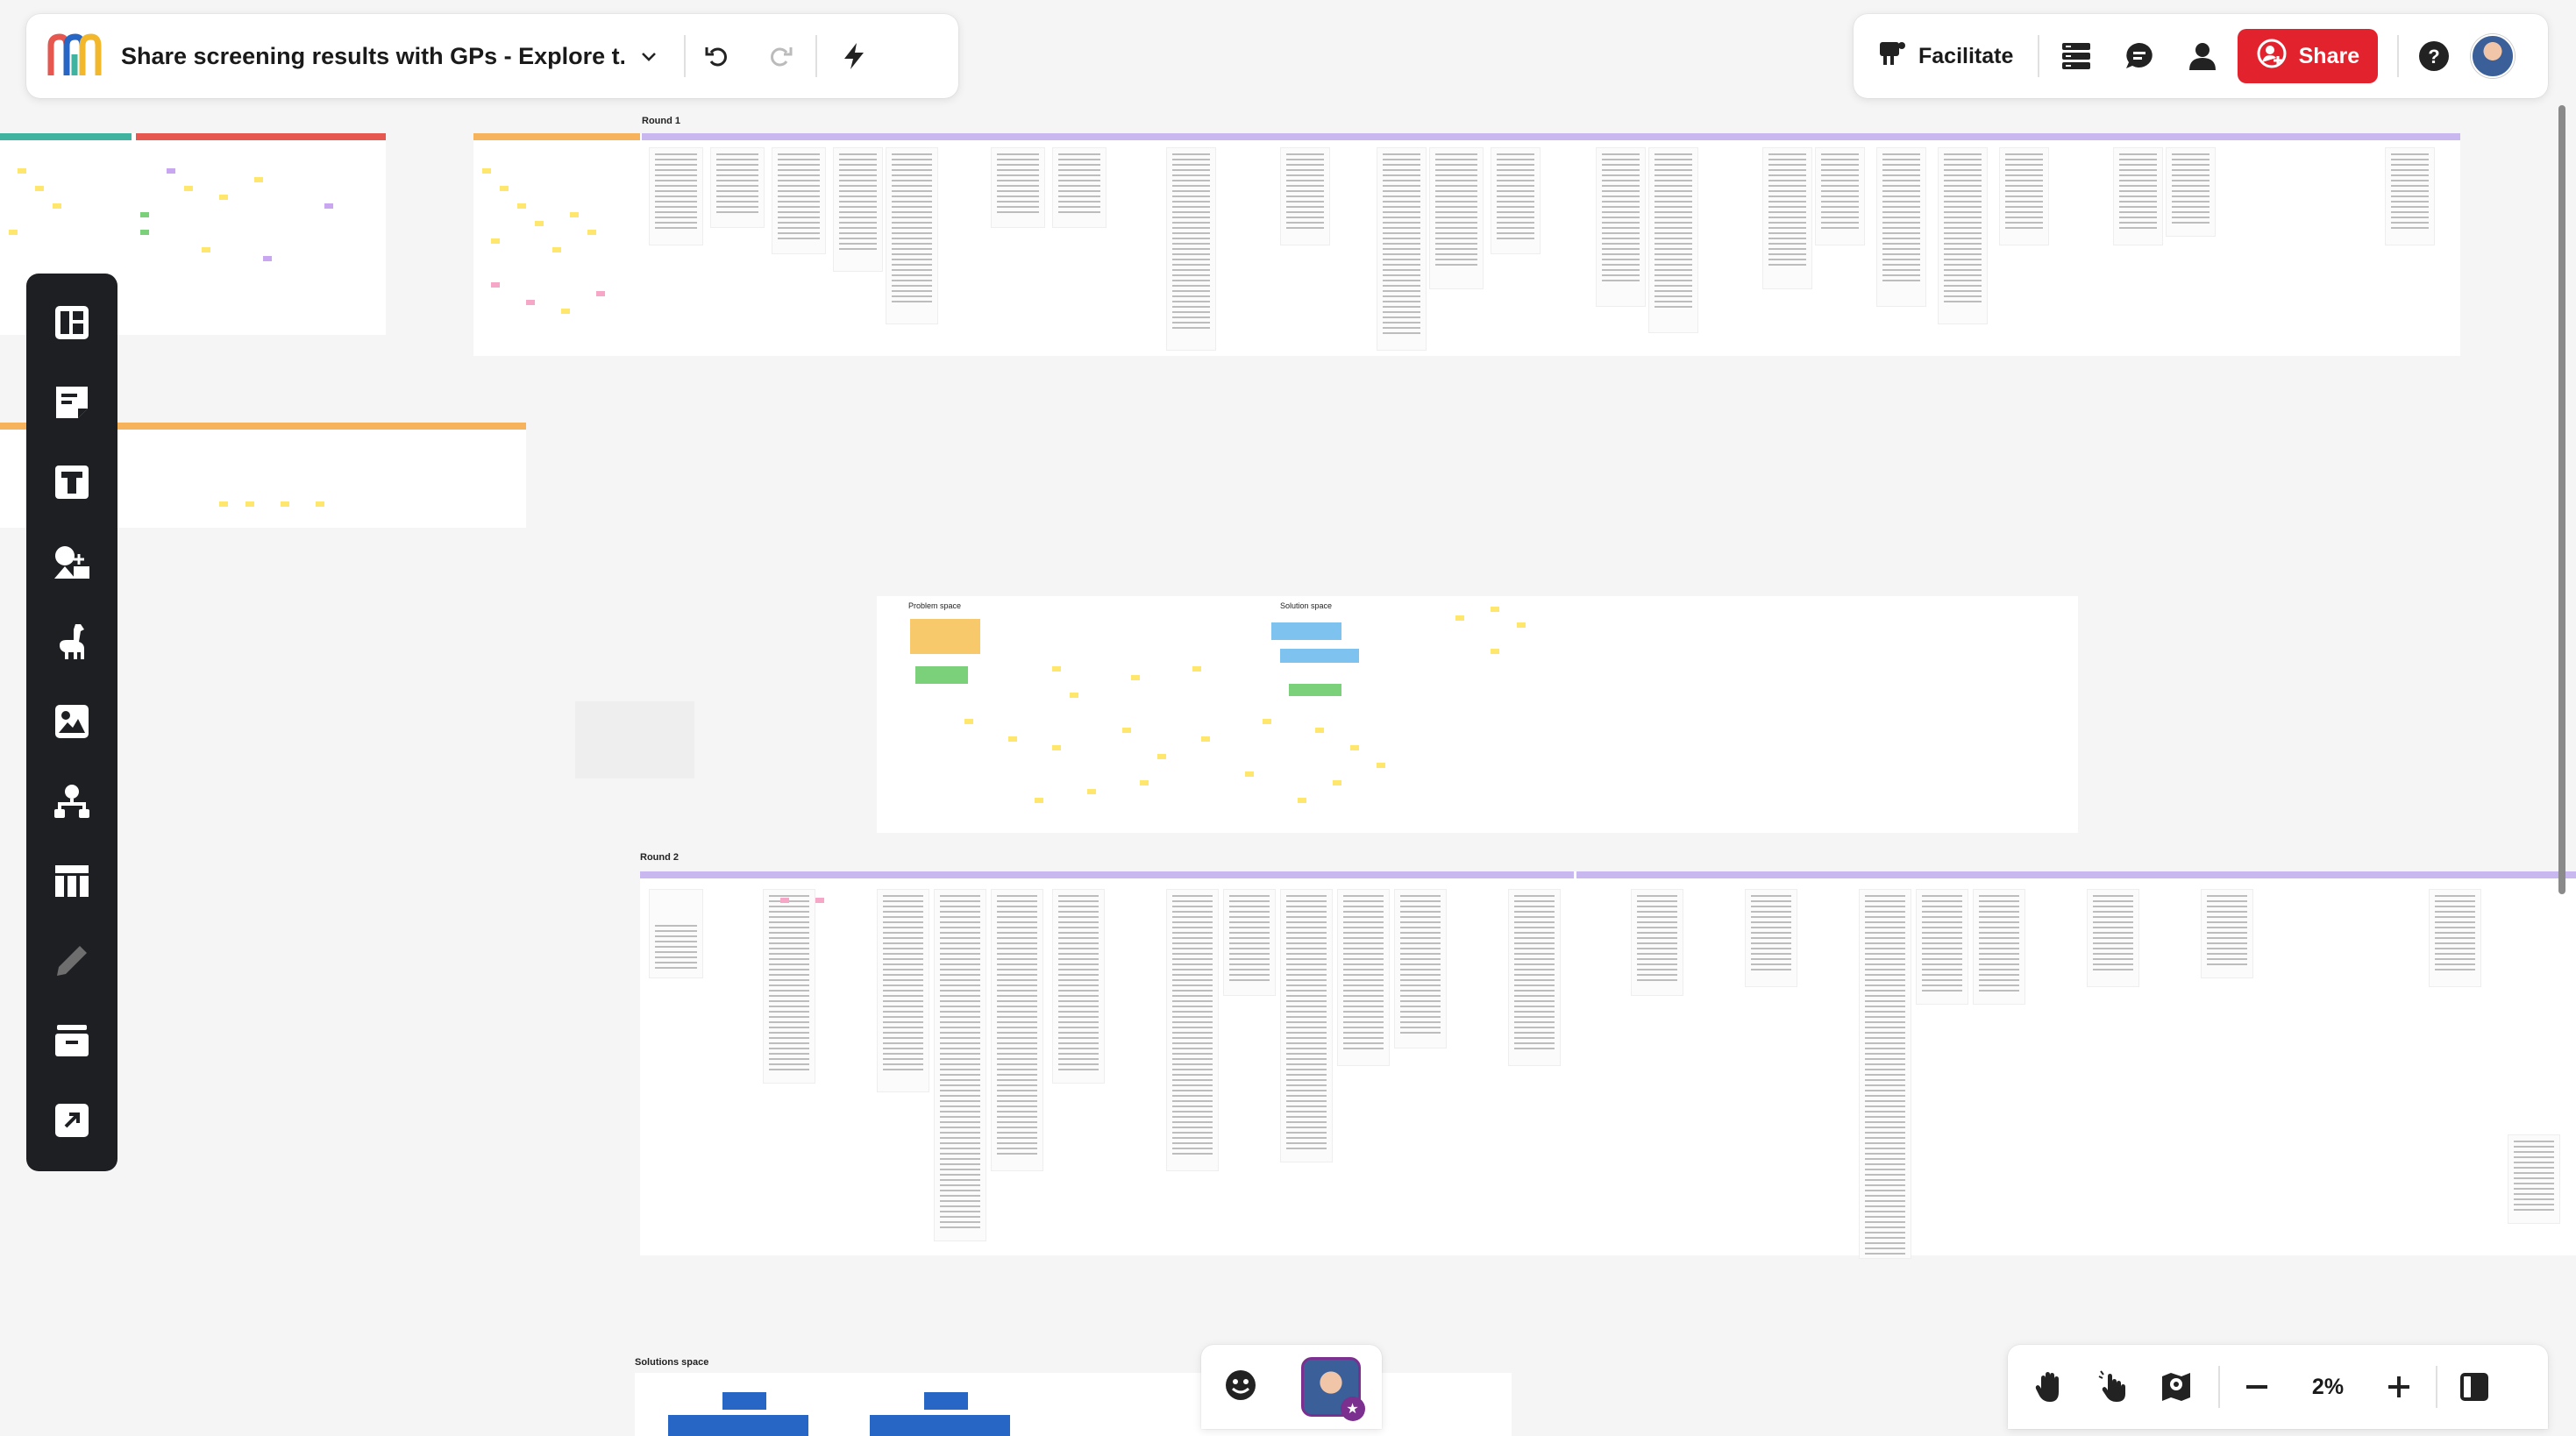  Describe the element at coordinates (1352, 1409) in the screenshot. I see `star-badge-icon: ★` at that location.